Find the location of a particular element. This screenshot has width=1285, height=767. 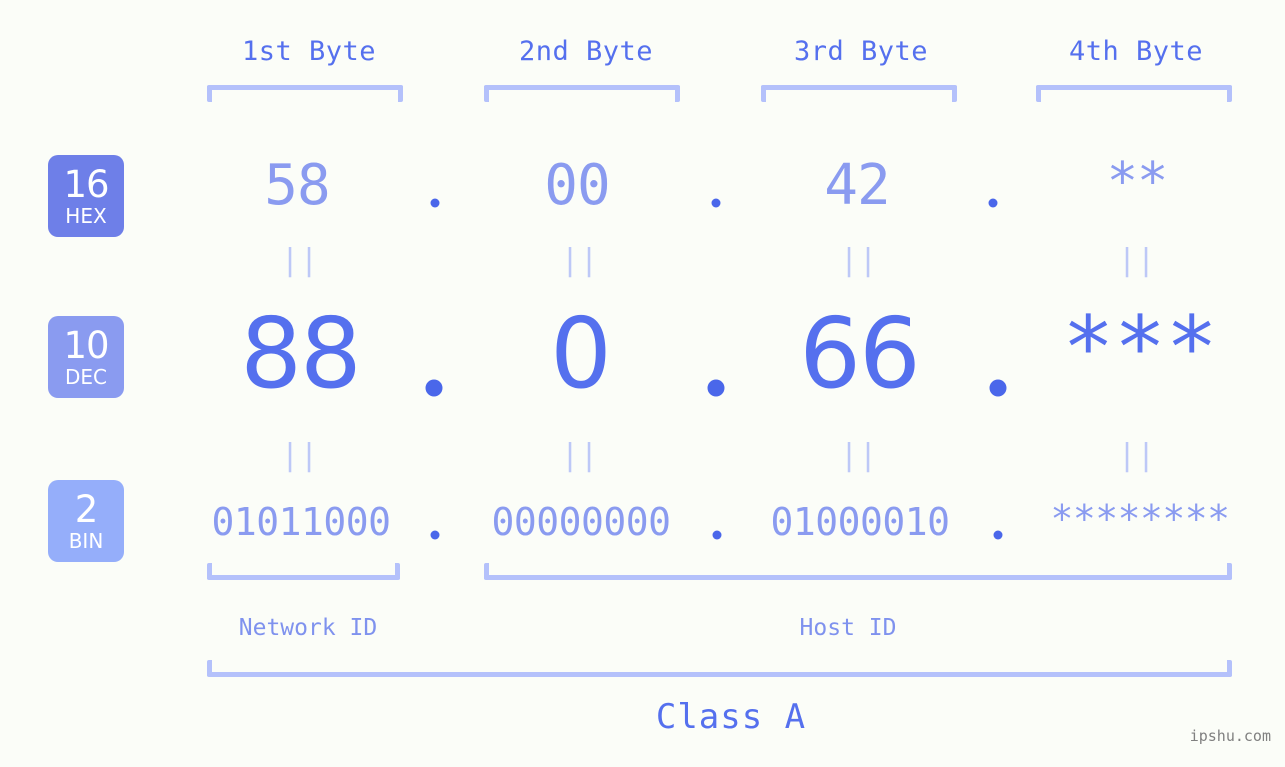

byte-header-1: 1st Byte is located at coordinates (309, 51).